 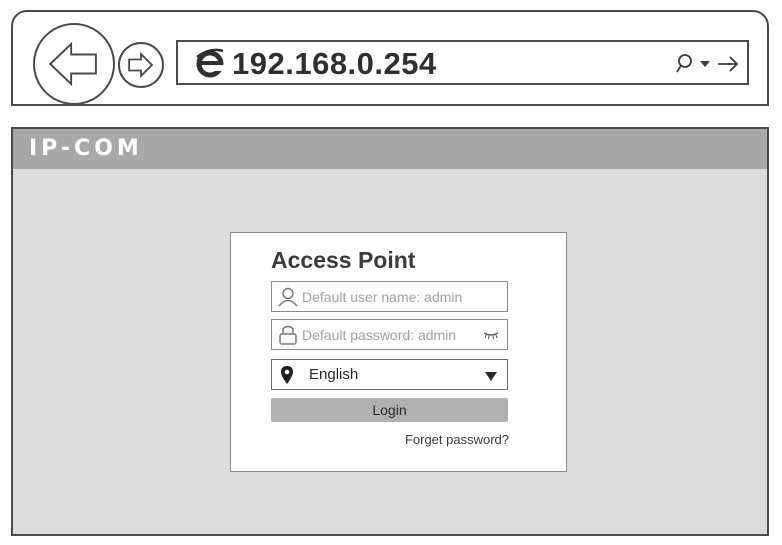 What do you see at coordinates (390, 149) in the screenshot?
I see `brand-header: IP-COM` at bounding box center [390, 149].